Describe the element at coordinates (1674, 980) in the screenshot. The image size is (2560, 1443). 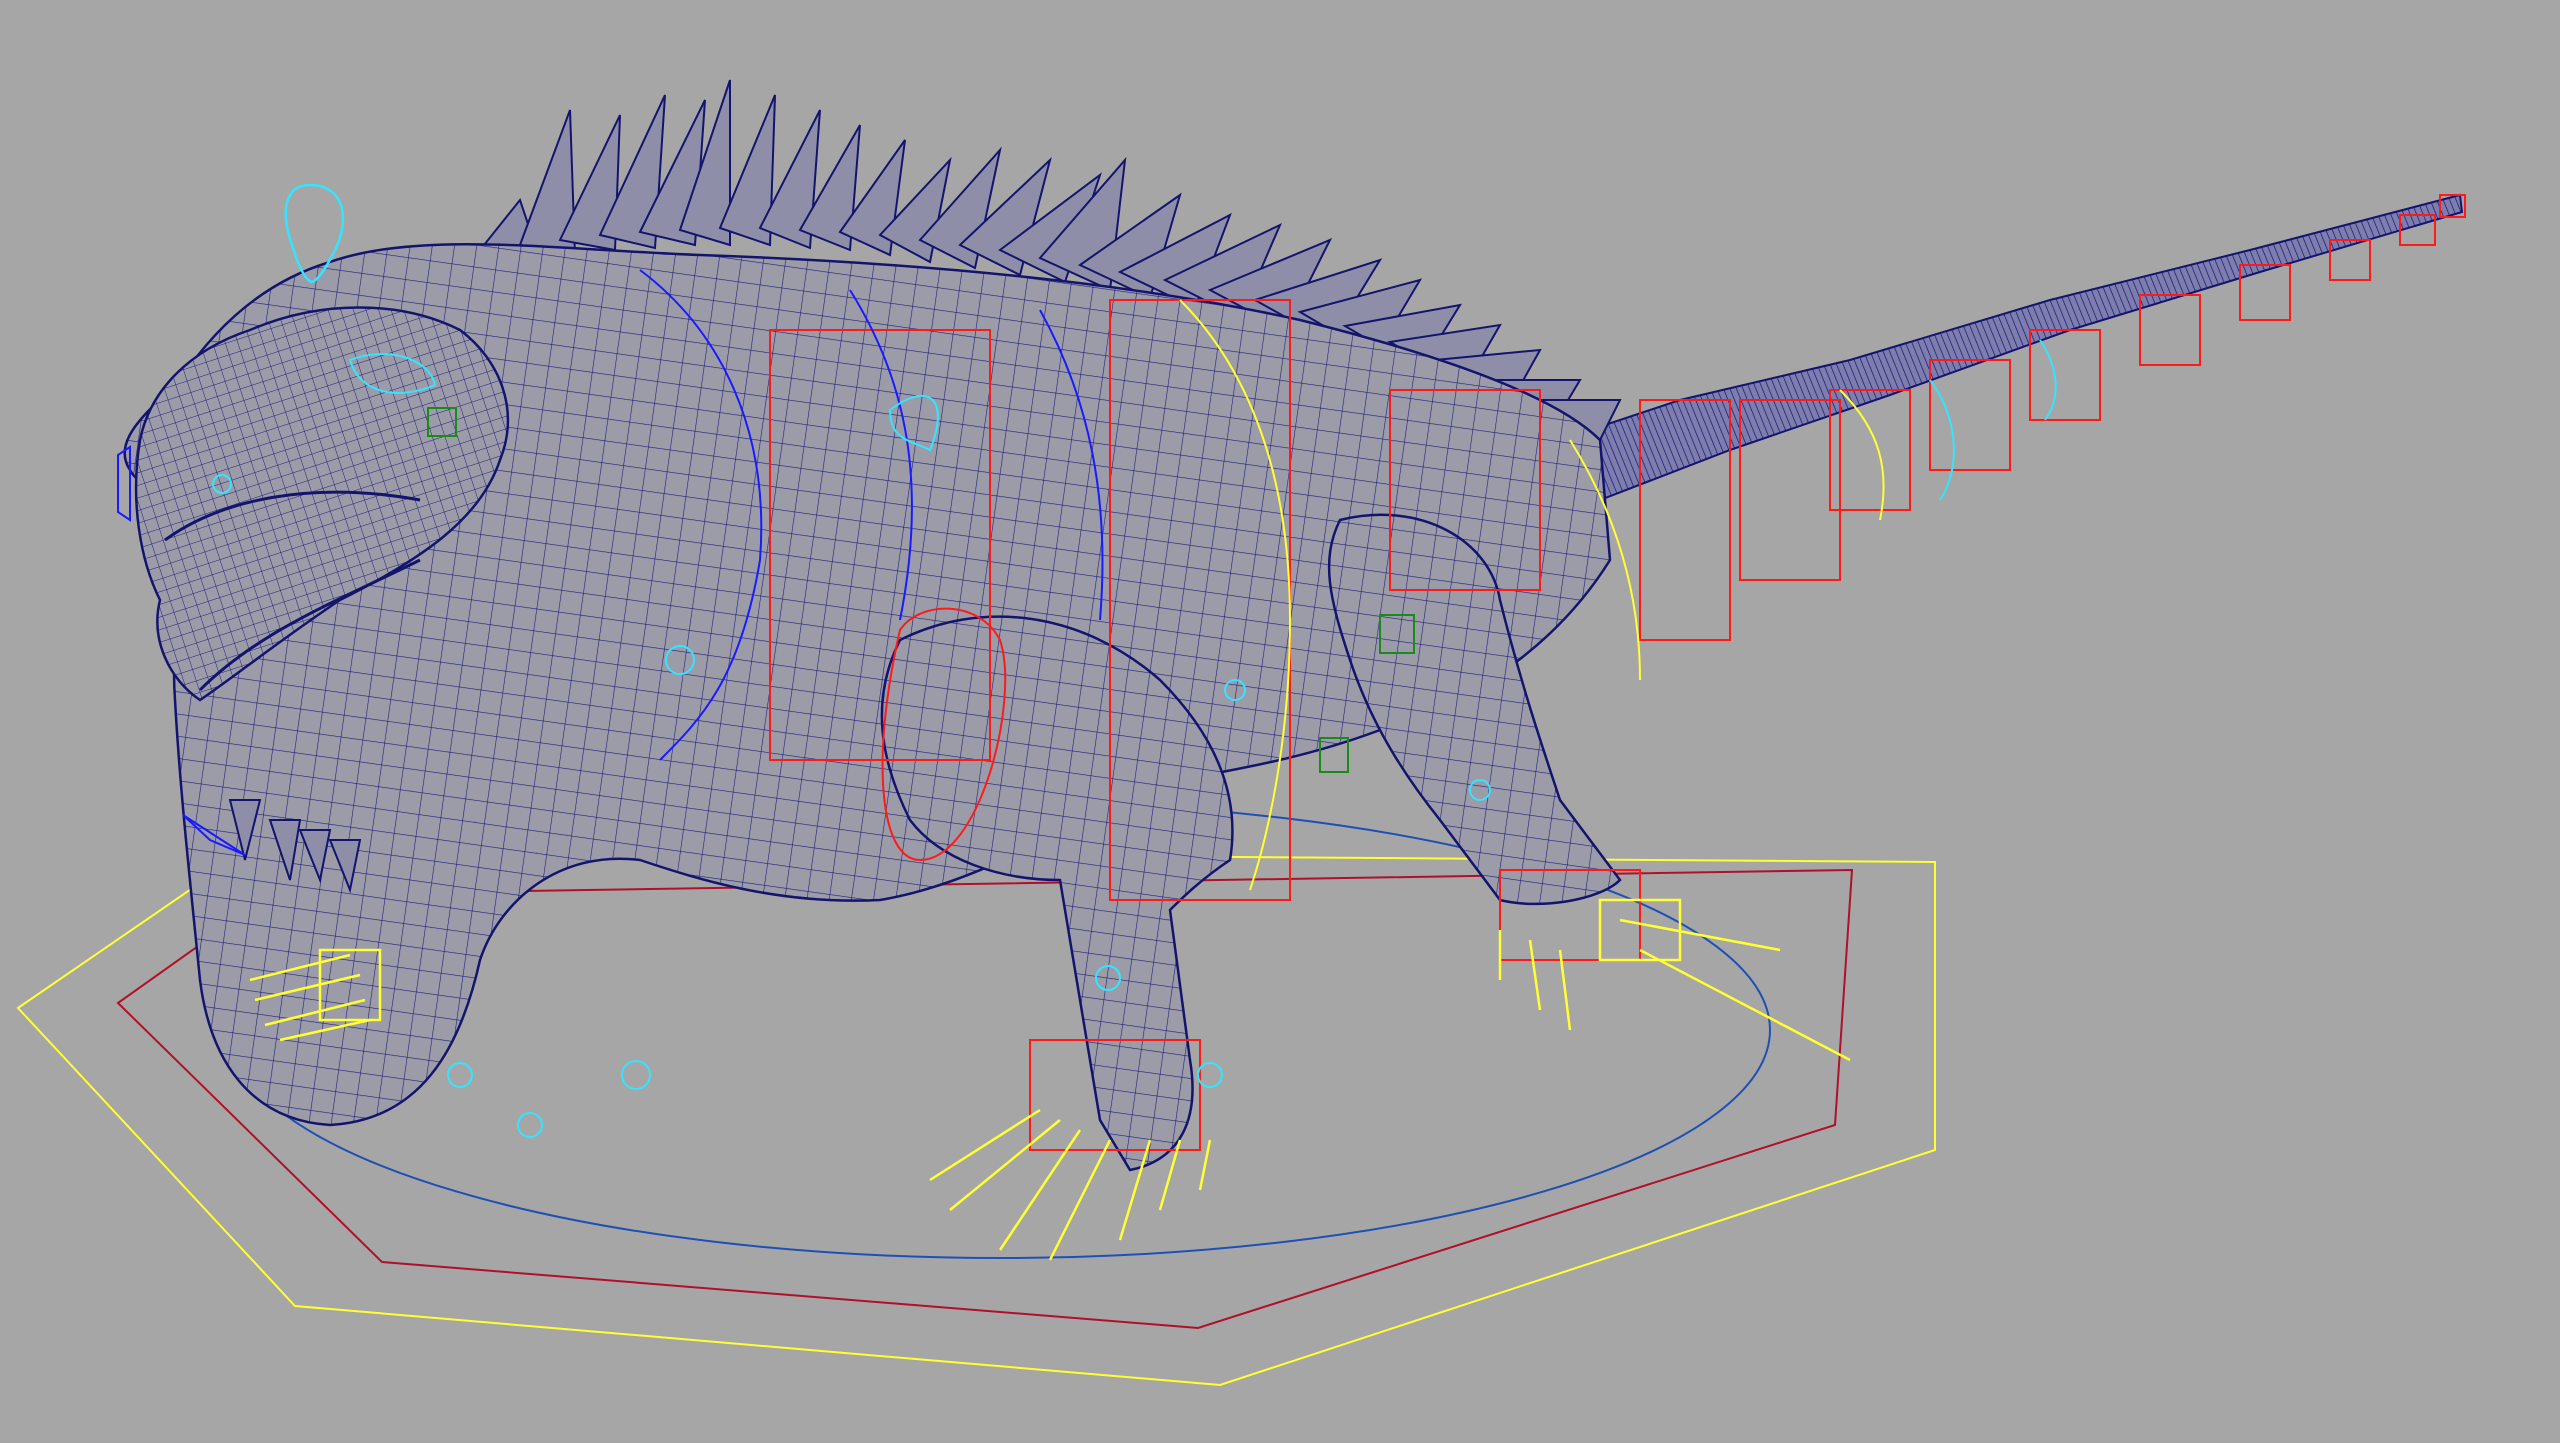
I see `ik-foot-back` at that location.